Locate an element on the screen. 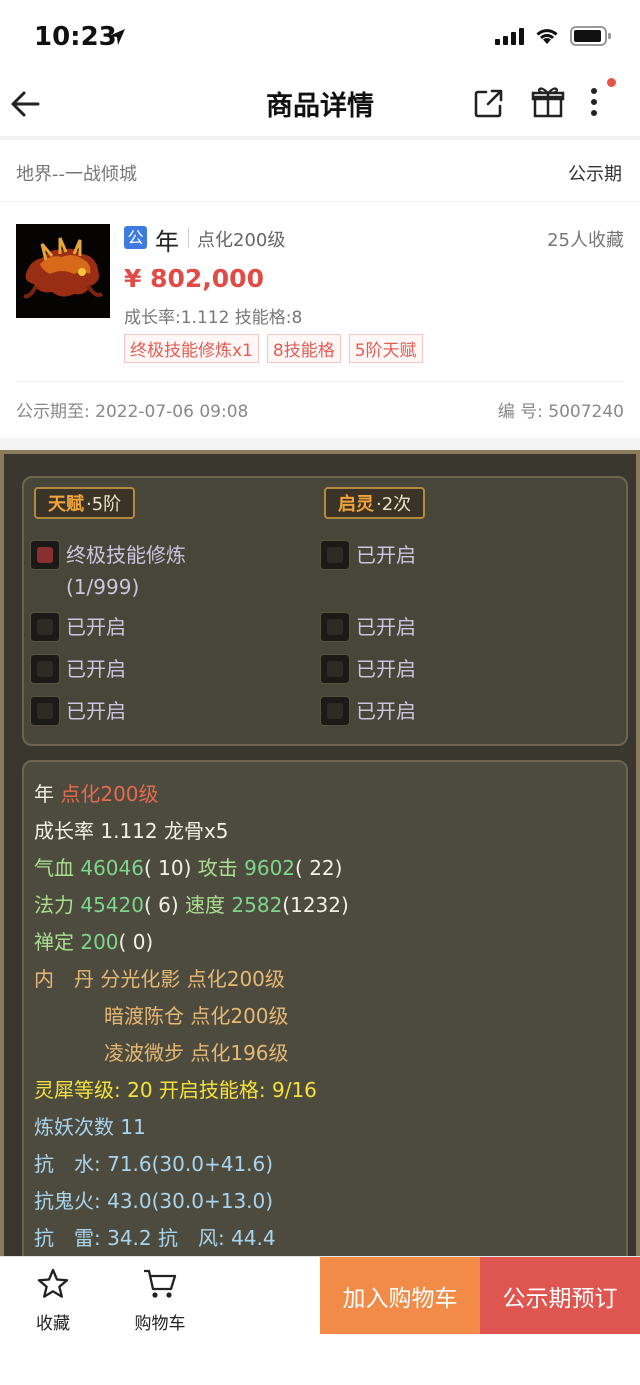 This screenshot has height=1385, width=640. stat-line-growth: 成长率 1.112 龙骨x5 is located at coordinates (131, 831).